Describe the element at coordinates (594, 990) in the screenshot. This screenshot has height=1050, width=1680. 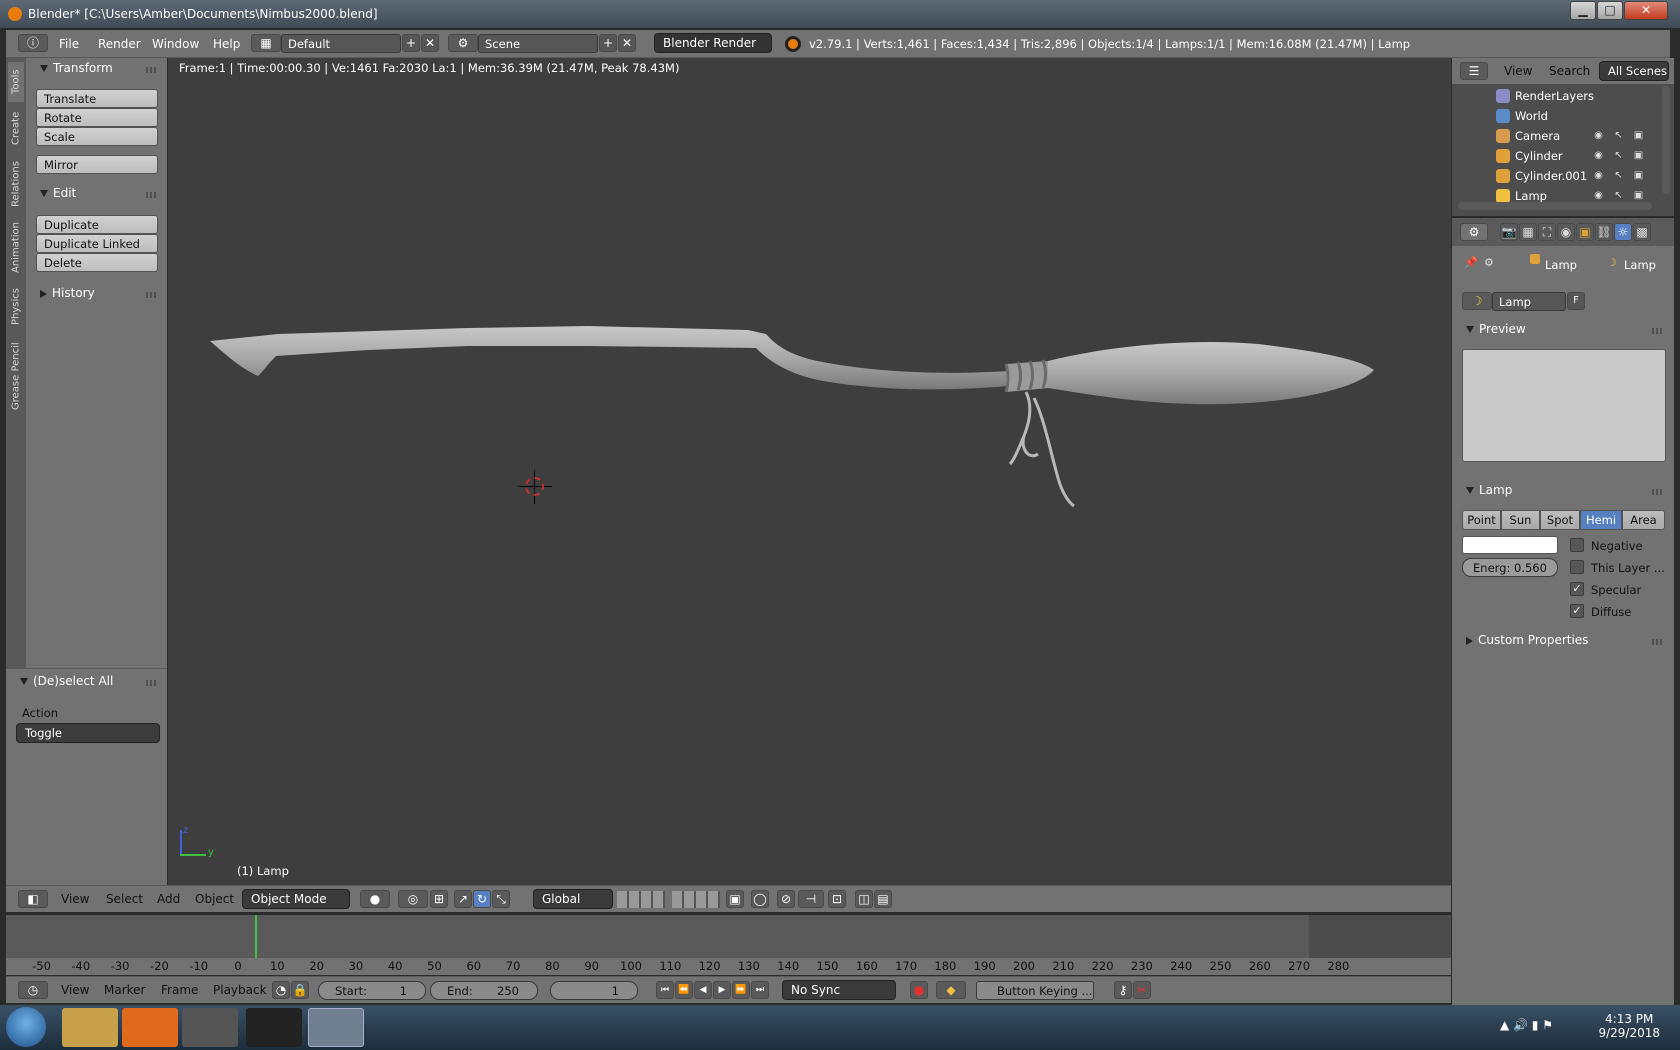
I see `current-frame-field: 1` at that location.